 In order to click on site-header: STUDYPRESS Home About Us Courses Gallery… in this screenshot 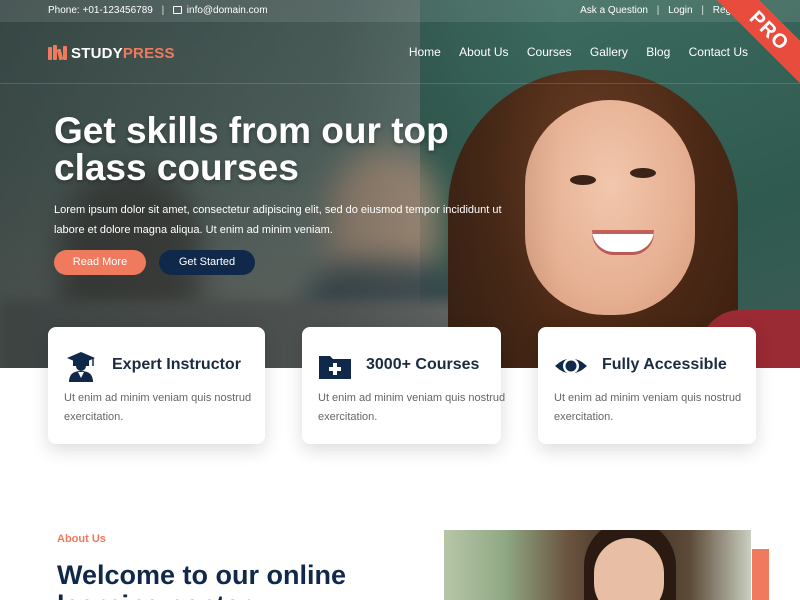, I will do `click(400, 53)`.